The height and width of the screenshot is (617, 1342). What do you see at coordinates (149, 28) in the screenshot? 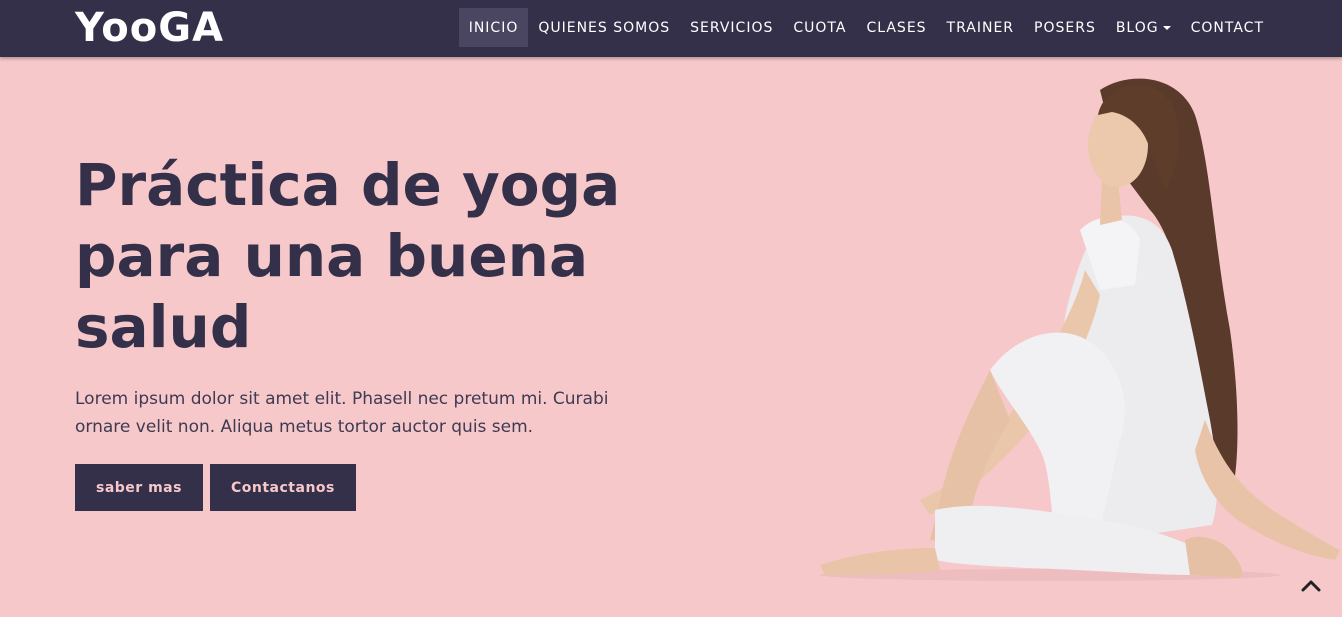
I see `brand-logo: YooGA` at bounding box center [149, 28].